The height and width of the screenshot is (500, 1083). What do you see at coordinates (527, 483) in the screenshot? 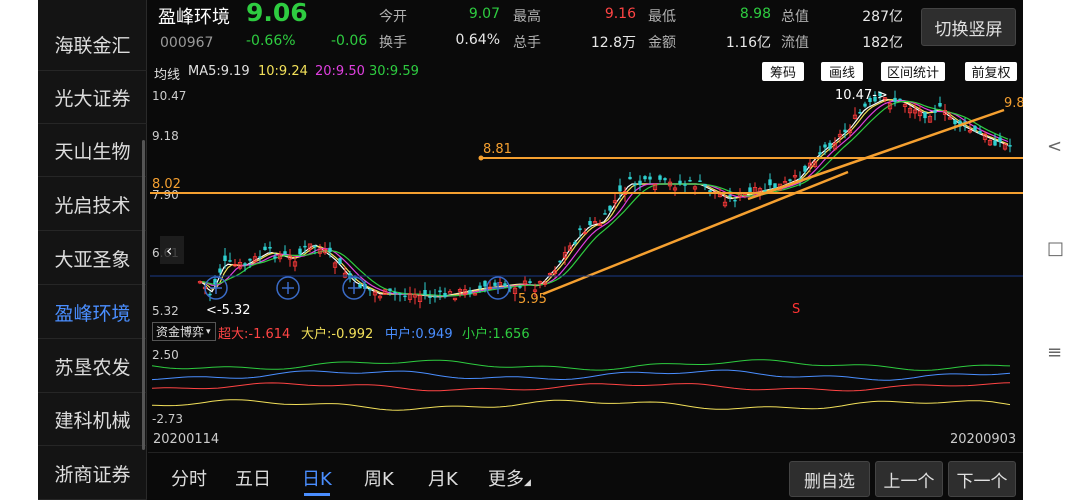
I see `corner-triangle-icon: ◢` at bounding box center [527, 483].